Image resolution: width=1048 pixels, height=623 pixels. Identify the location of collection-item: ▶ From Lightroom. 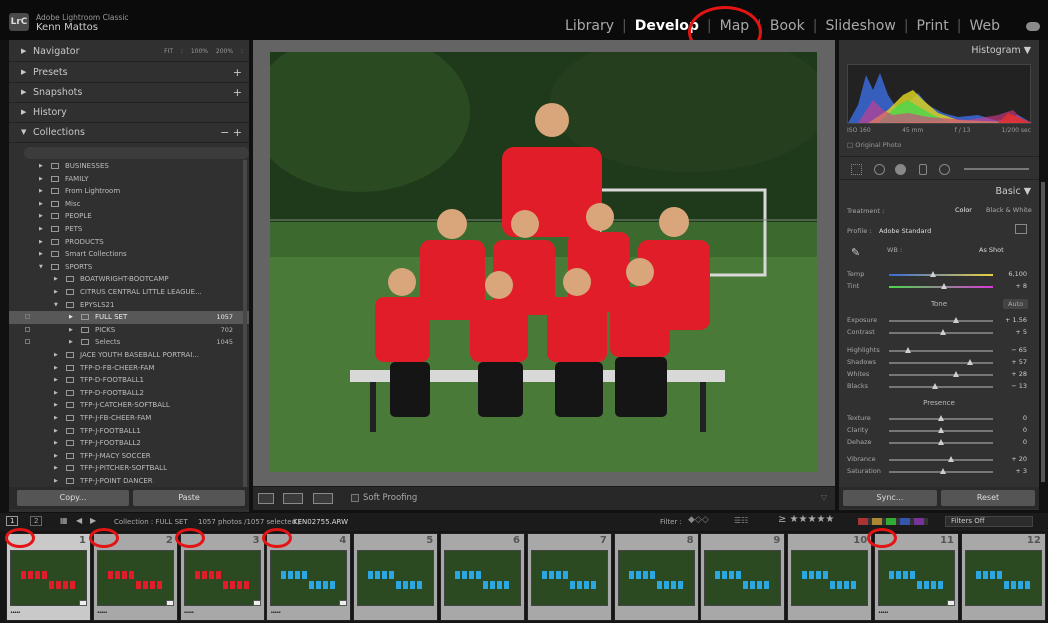
(129, 191).